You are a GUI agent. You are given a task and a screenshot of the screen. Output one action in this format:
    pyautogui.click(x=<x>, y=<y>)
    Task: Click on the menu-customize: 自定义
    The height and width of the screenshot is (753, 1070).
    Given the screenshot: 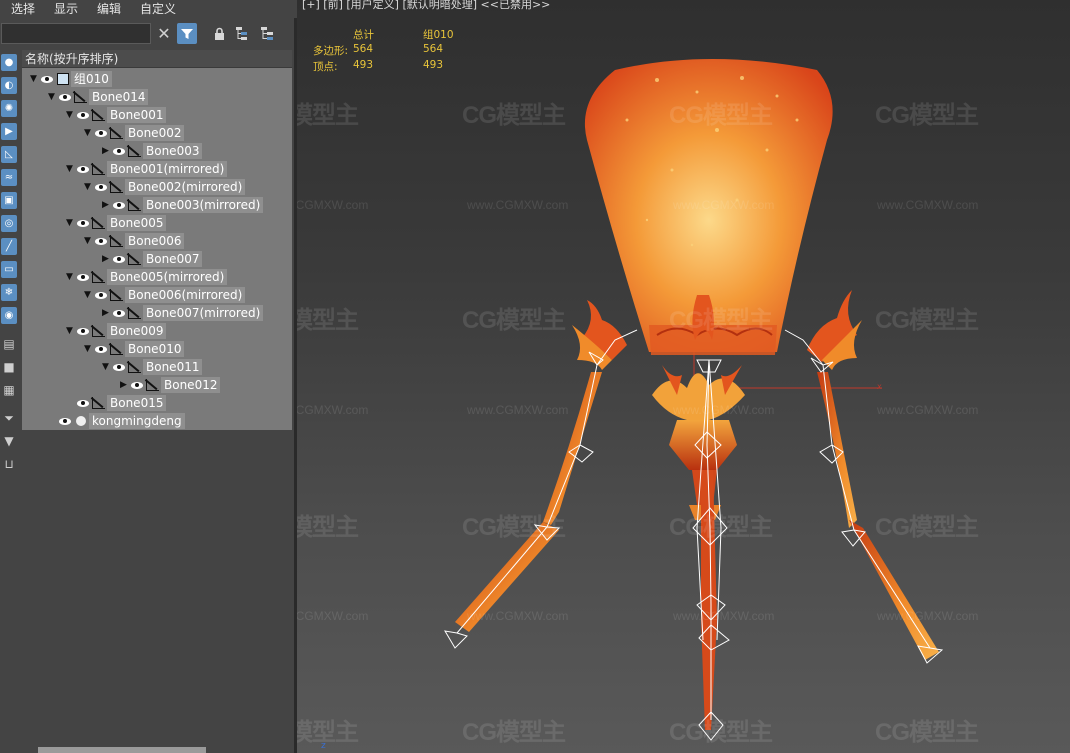 What is the action you would take?
    pyautogui.click(x=156, y=9)
    